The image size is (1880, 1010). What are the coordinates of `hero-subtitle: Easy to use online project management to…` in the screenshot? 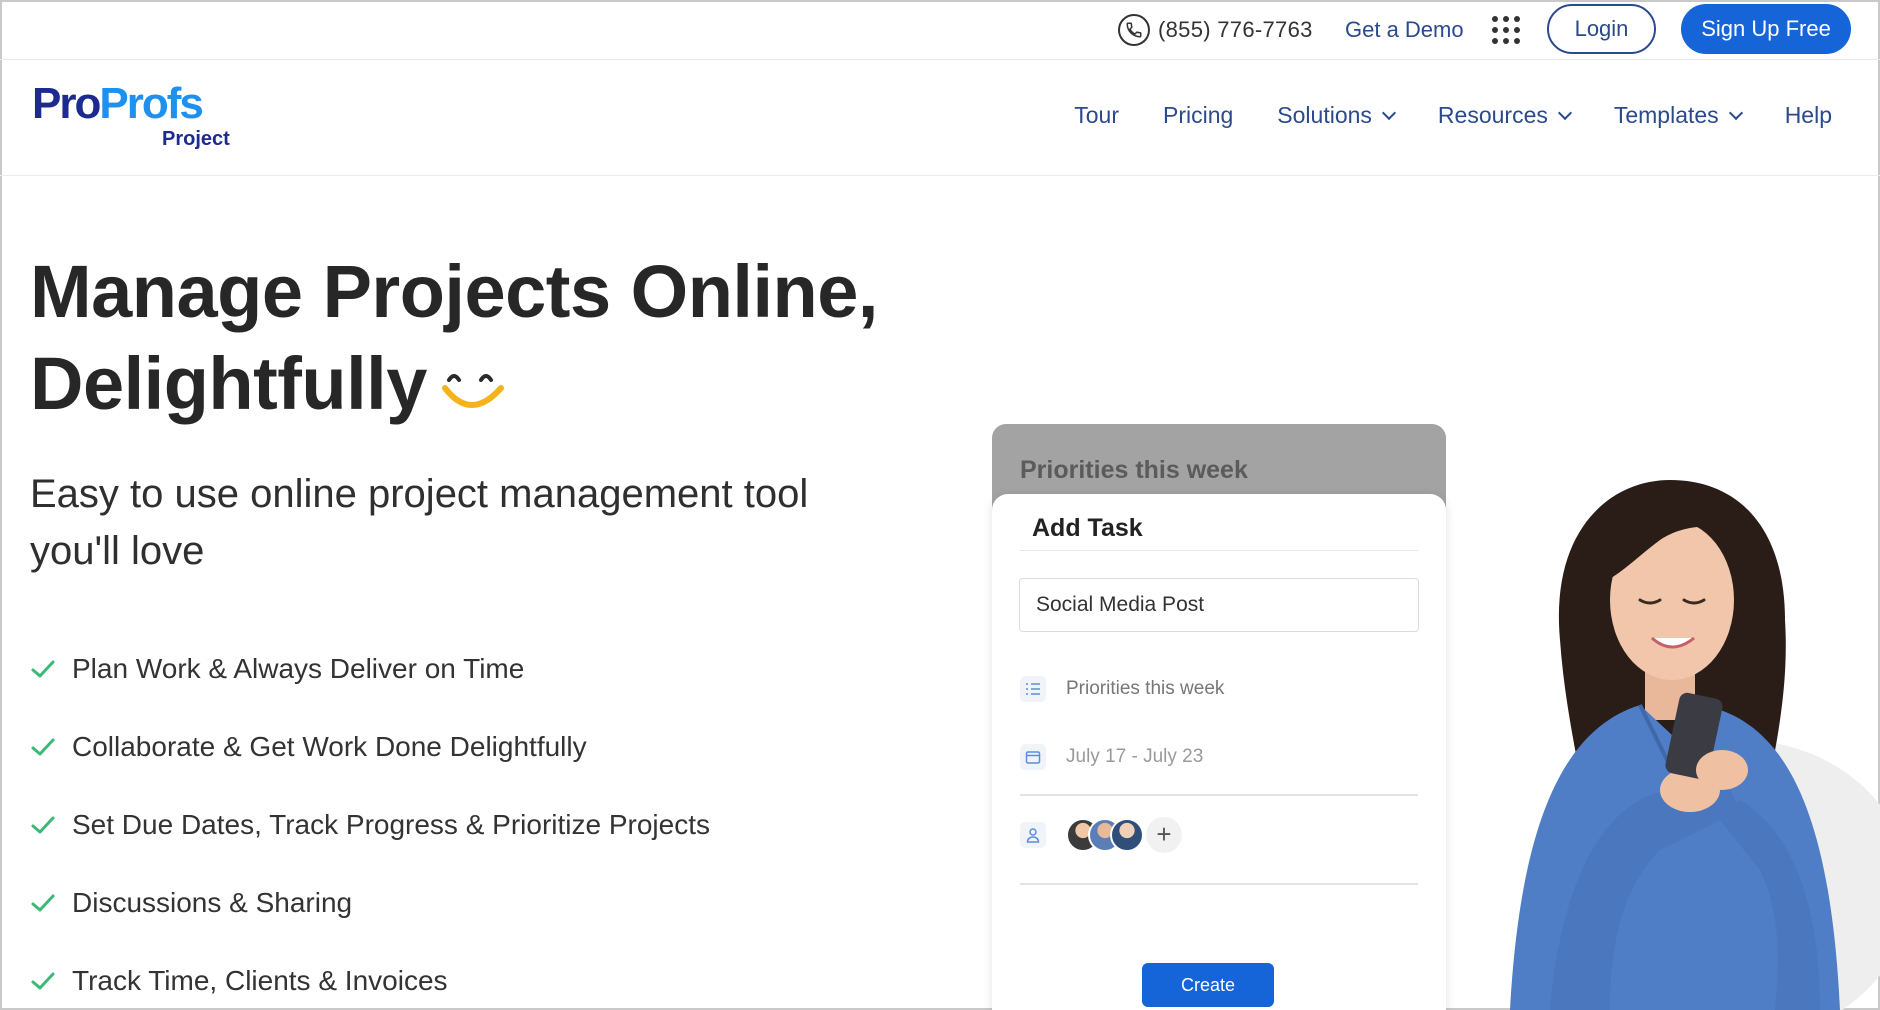 It's located at (419, 522).